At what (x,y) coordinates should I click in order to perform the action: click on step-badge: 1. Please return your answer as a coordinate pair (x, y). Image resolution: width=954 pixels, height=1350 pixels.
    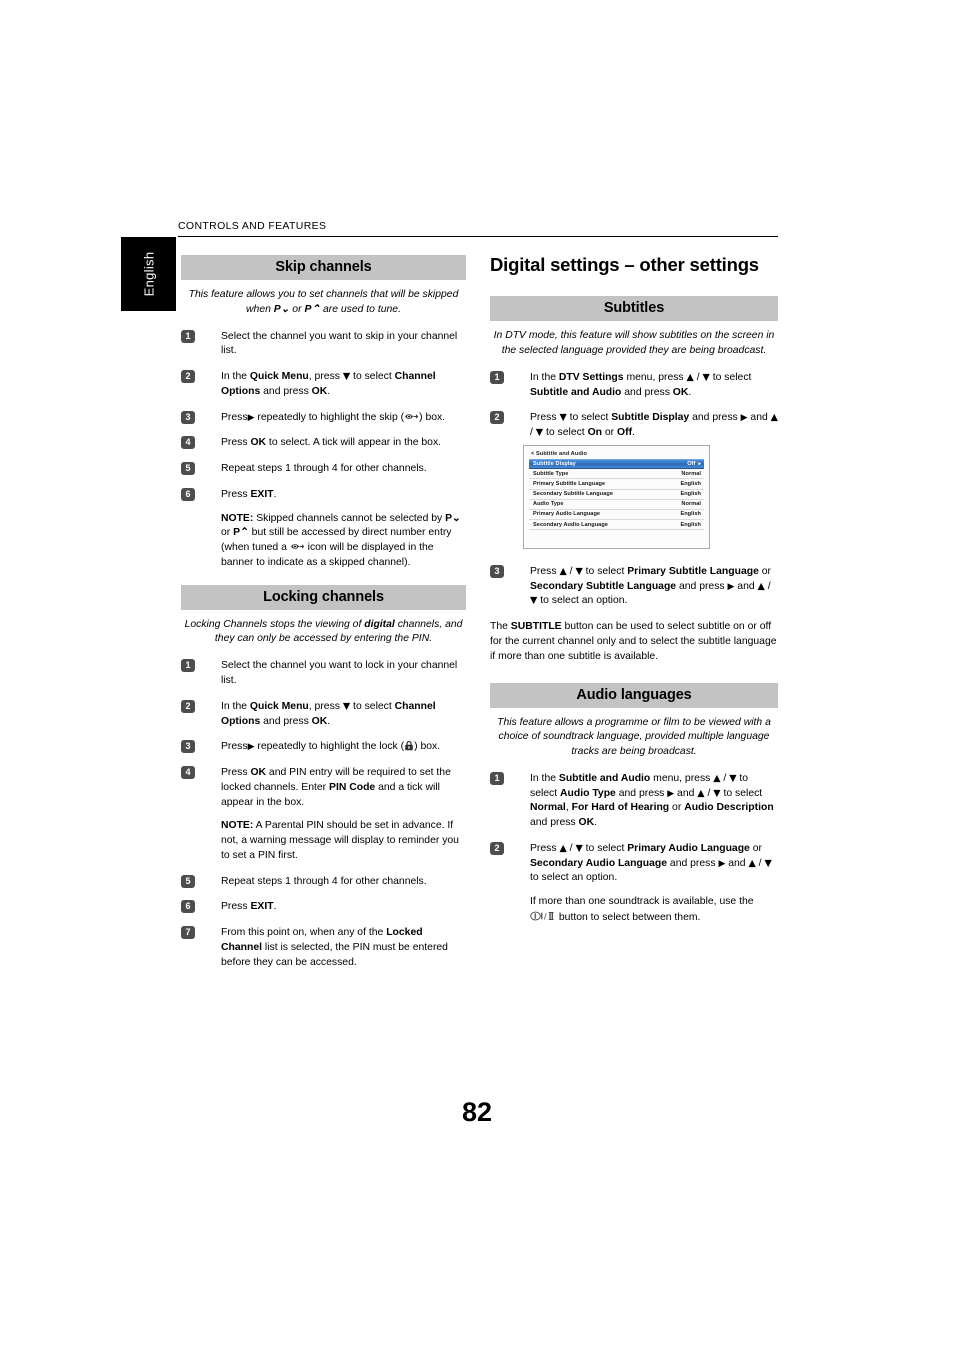
    Looking at the image, I should click on (188, 666).